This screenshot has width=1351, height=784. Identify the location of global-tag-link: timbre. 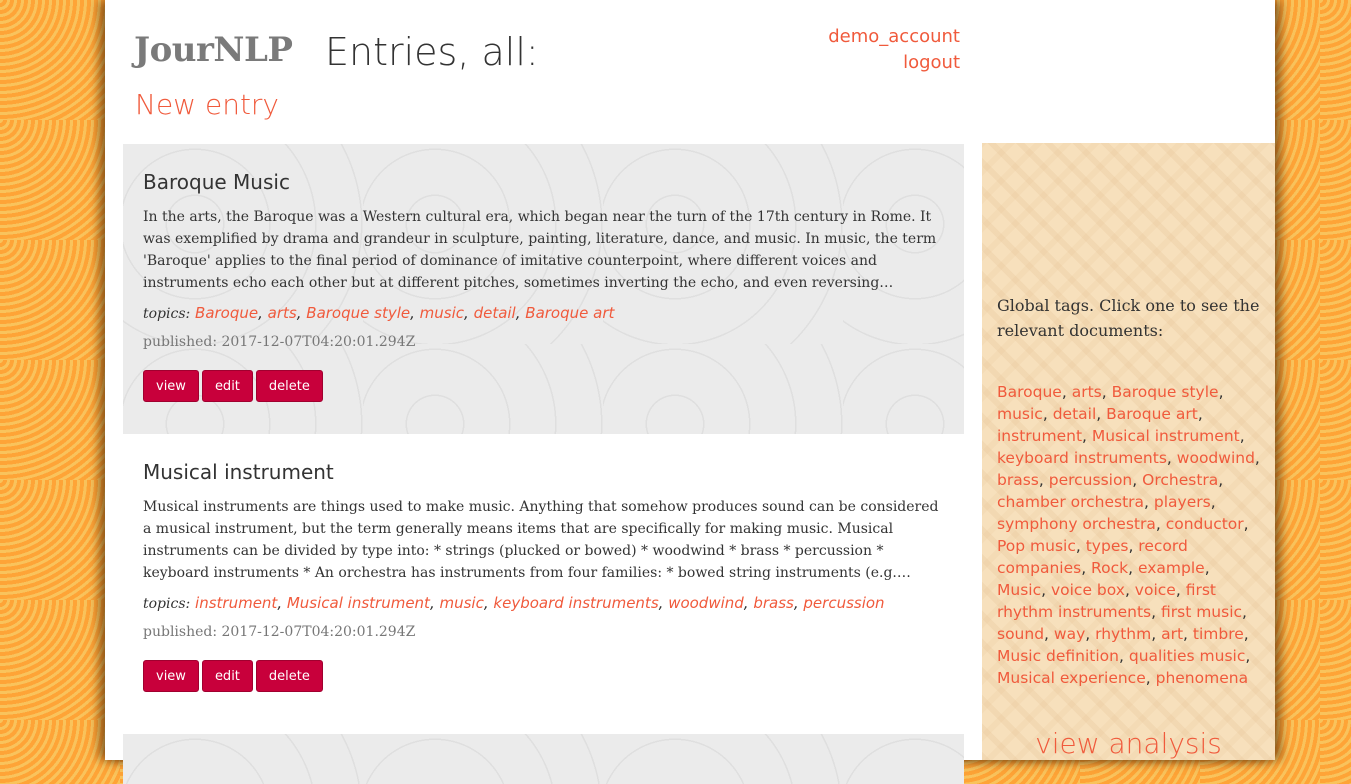
(1218, 634).